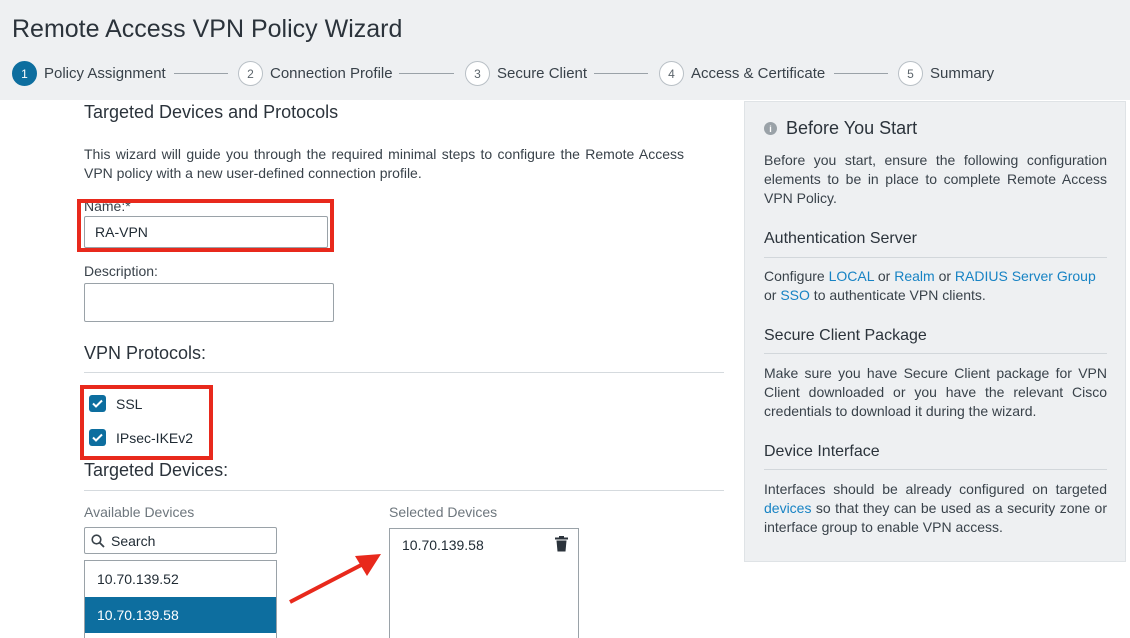 The height and width of the screenshot is (638, 1130). What do you see at coordinates (897, 295) in the screenshot?
I see `text-fragment: to authenticate VPN clients.` at bounding box center [897, 295].